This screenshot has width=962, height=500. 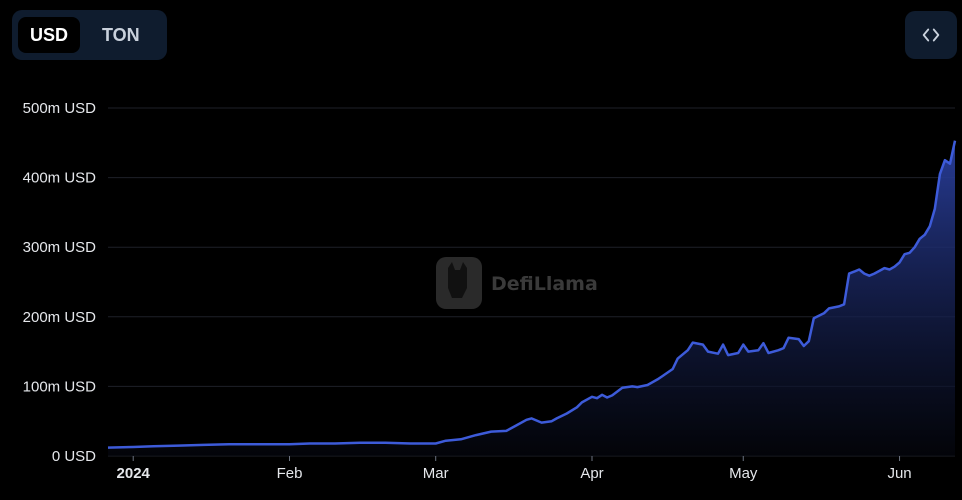 What do you see at coordinates (436, 473) in the screenshot?
I see `x-tick-label: Mar` at bounding box center [436, 473].